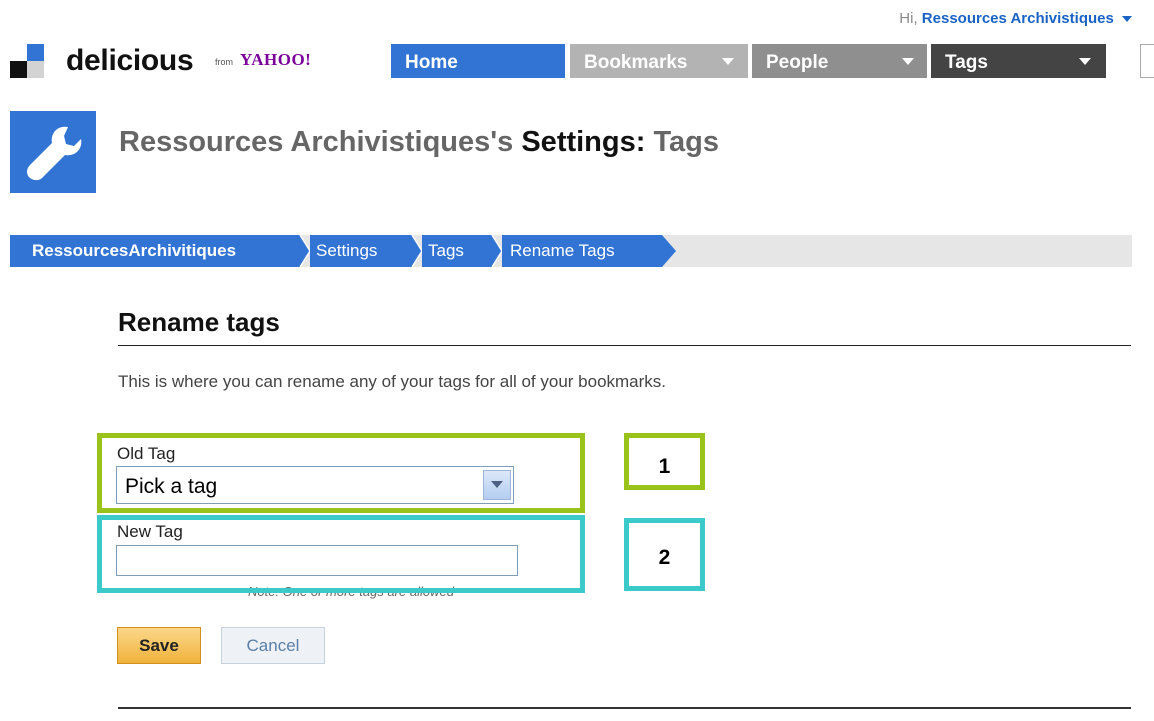 Image resolution: width=1154 pixels, height=721 pixels. I want to click on highlight-box-new-tag, so click(341, 554).